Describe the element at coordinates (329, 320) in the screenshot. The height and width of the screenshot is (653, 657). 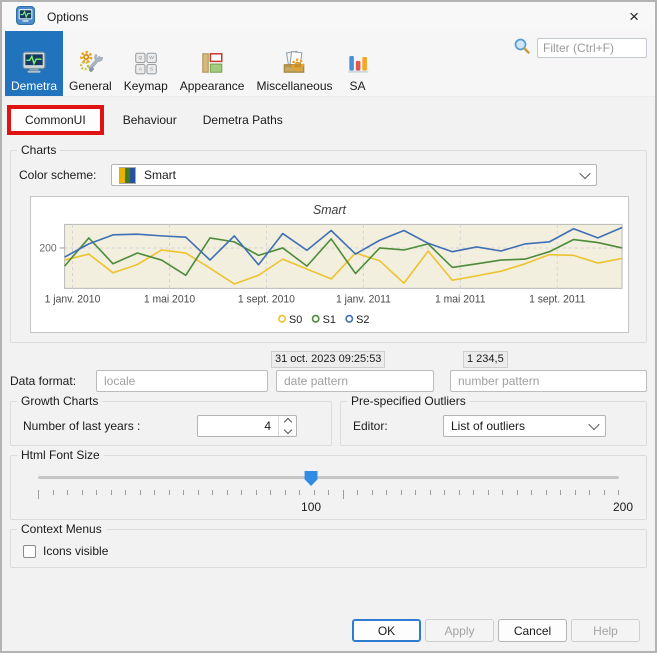
I see `svg-text: S1` at that location.